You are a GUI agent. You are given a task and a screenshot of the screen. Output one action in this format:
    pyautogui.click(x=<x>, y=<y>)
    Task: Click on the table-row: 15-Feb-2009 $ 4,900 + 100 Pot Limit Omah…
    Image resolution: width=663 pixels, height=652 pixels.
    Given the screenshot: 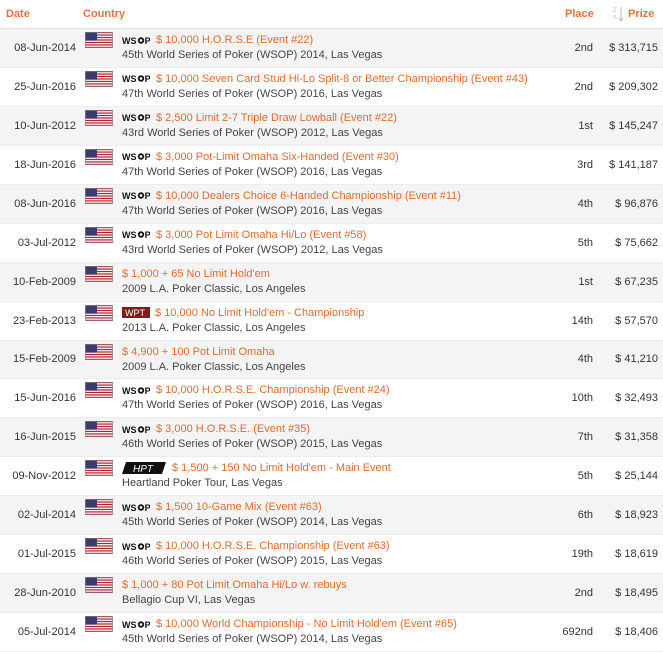 What is the action you would take?
    pyautogui.click(x=331, y=360)
    